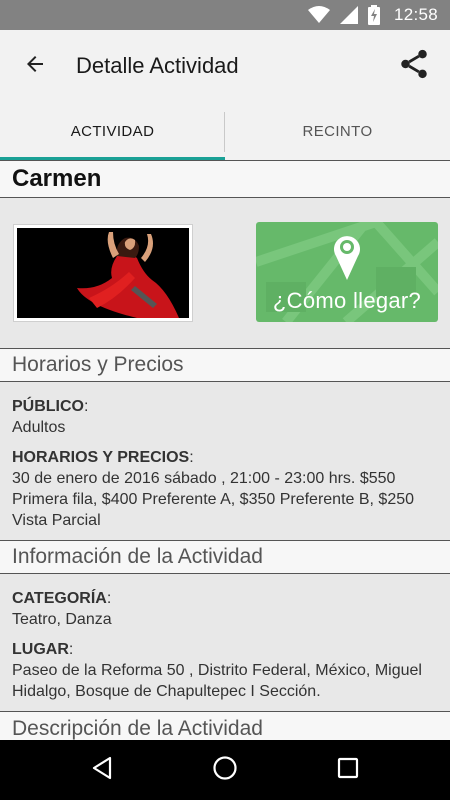 Image resolution: width=450 pixels, height=800 pixels. What do you see at coordinates (318, 15) in the screenshot?
I see `wifi-icon` at bounding box center [318, 15].